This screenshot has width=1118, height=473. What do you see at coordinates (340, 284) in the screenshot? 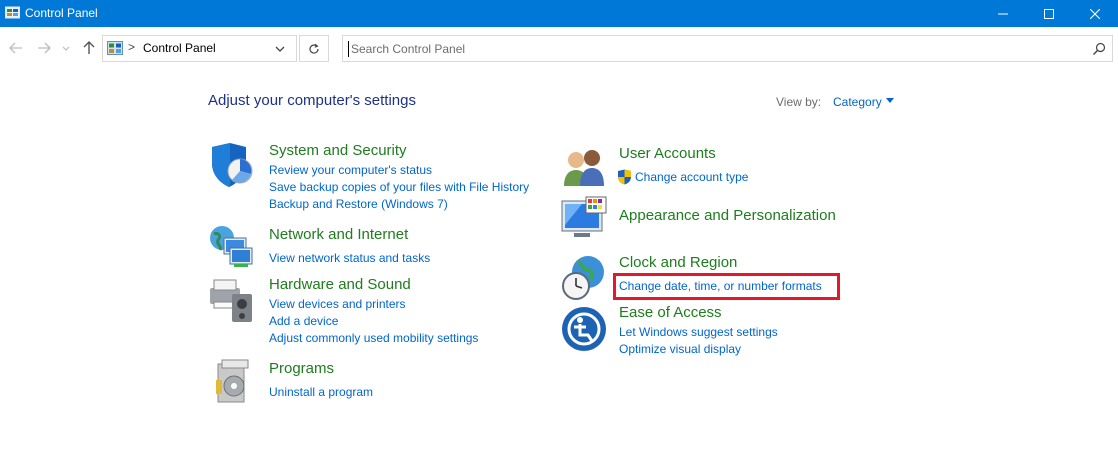
I see `category-title-hardware-sound: Hardware and Sound` at bounding box center [340, 284].